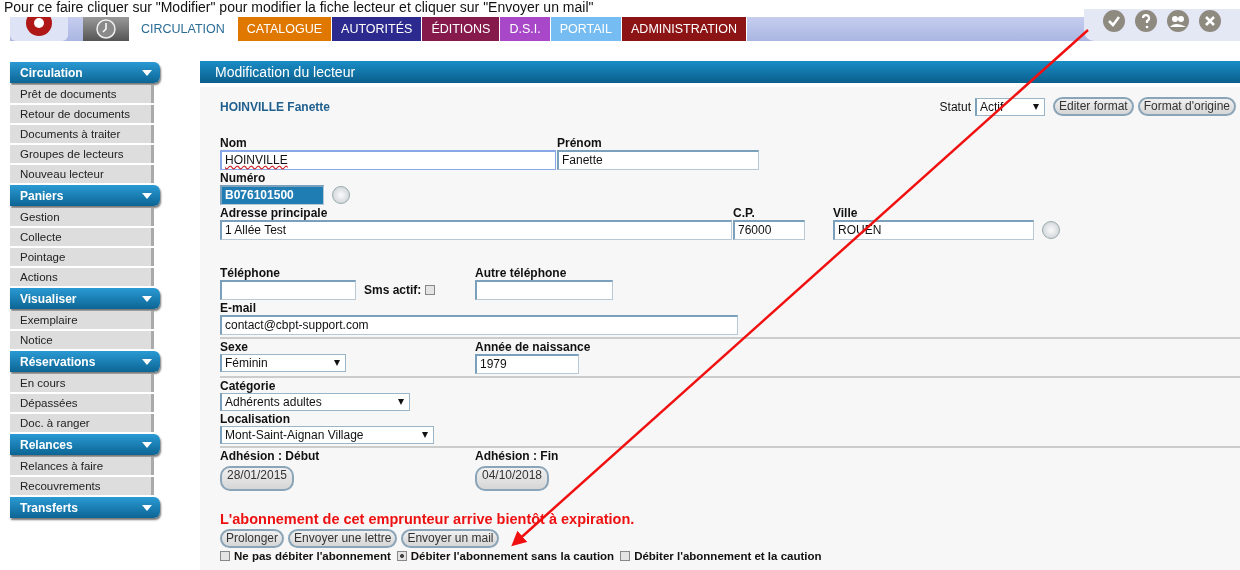  Describe the element at coordinates (250, 273) in the screenshot. I see `field-label: Téléphone` at that location.